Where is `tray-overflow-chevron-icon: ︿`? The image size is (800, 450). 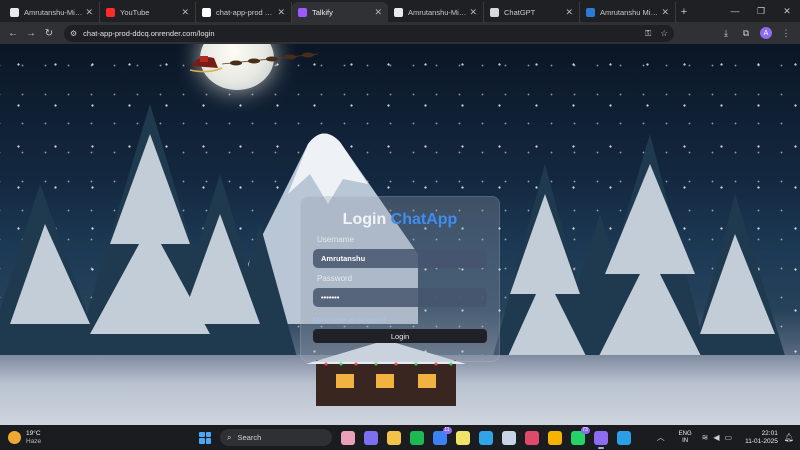
tray-overflow-chevron-icon: ︿ is located at coordinates (661, 437).